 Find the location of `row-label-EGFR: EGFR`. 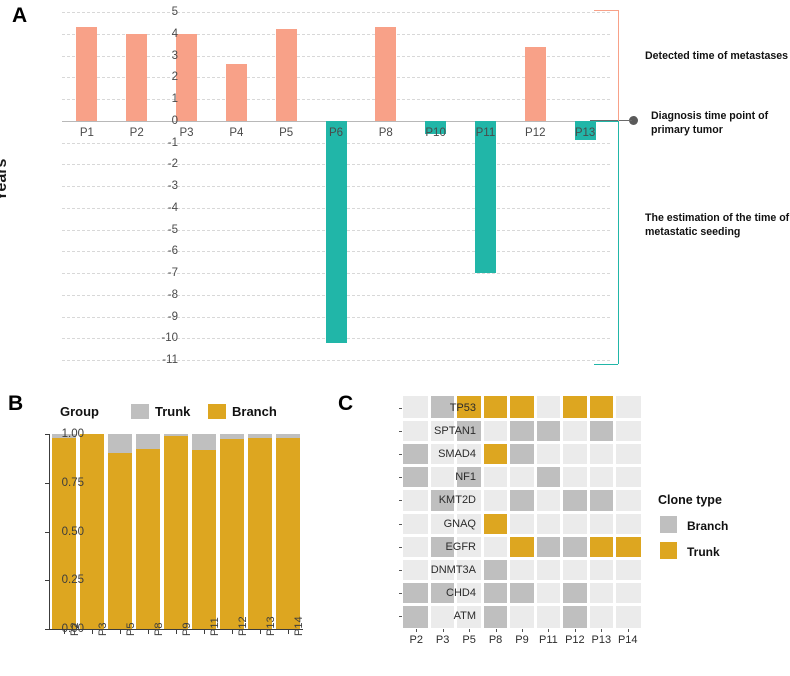

row-label-EGFR: EGFR is located at coordinates (460, 546).